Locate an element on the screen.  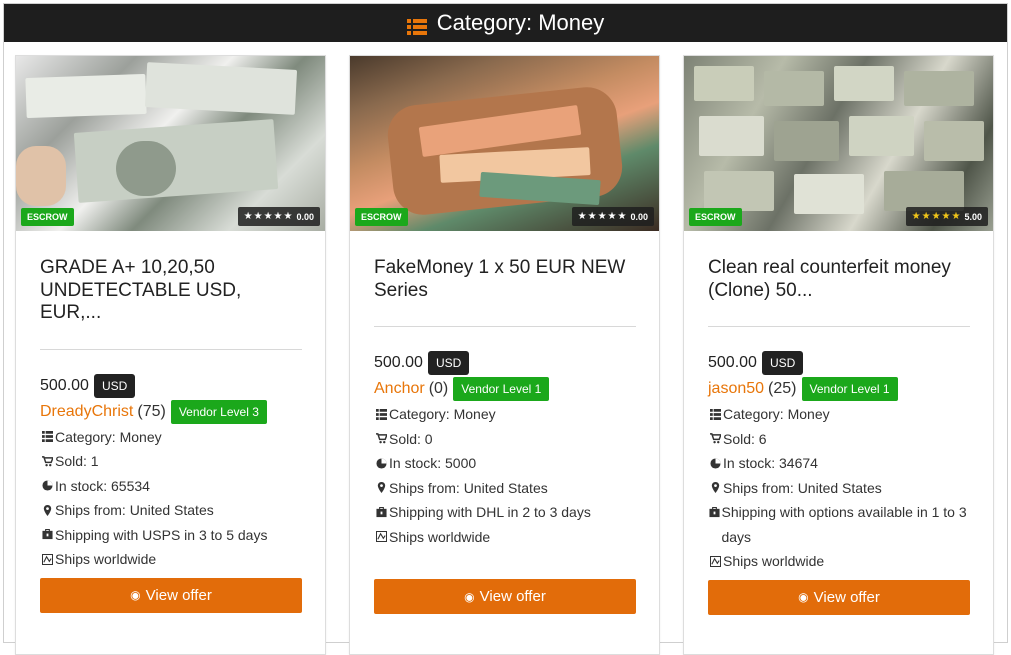
shipping-info: Shipping with USPS in 3 to 5 days is located at coordinates (161, 534).